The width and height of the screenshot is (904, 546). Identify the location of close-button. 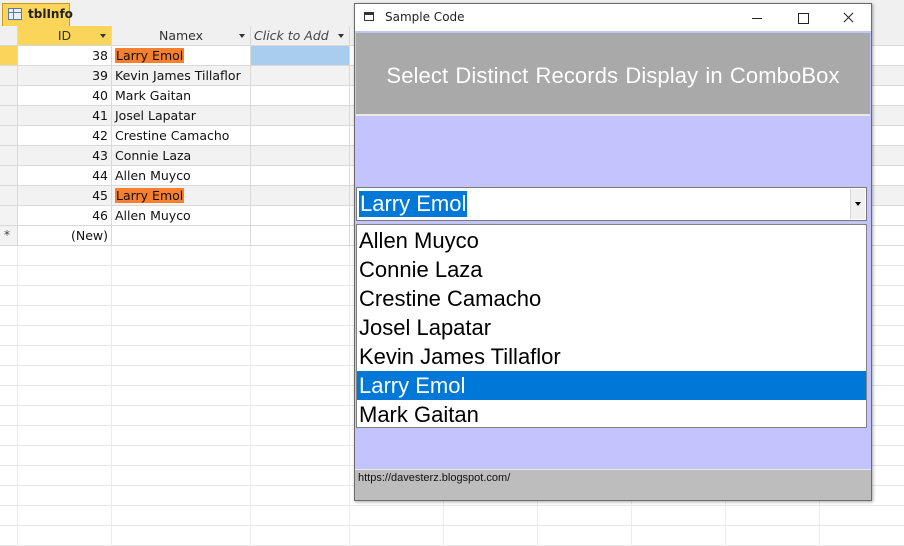
(848, 17).